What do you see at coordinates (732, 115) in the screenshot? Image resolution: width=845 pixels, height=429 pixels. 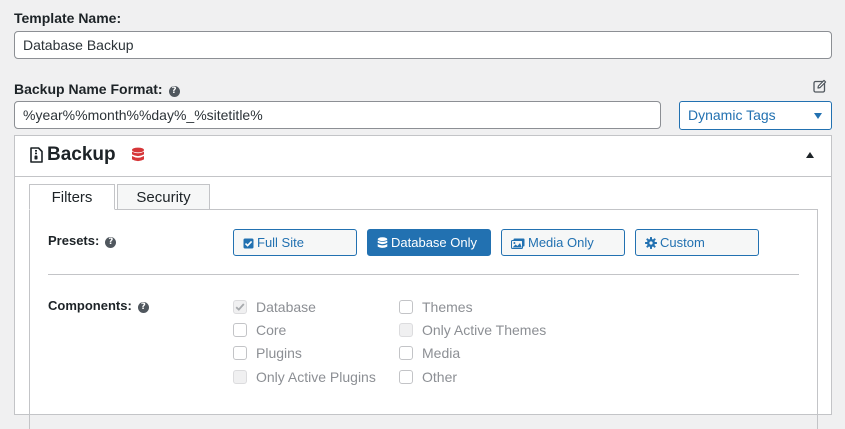 I see `dynamic-tags-selected: Dynamic Tags` at bounding box center [732, 115].